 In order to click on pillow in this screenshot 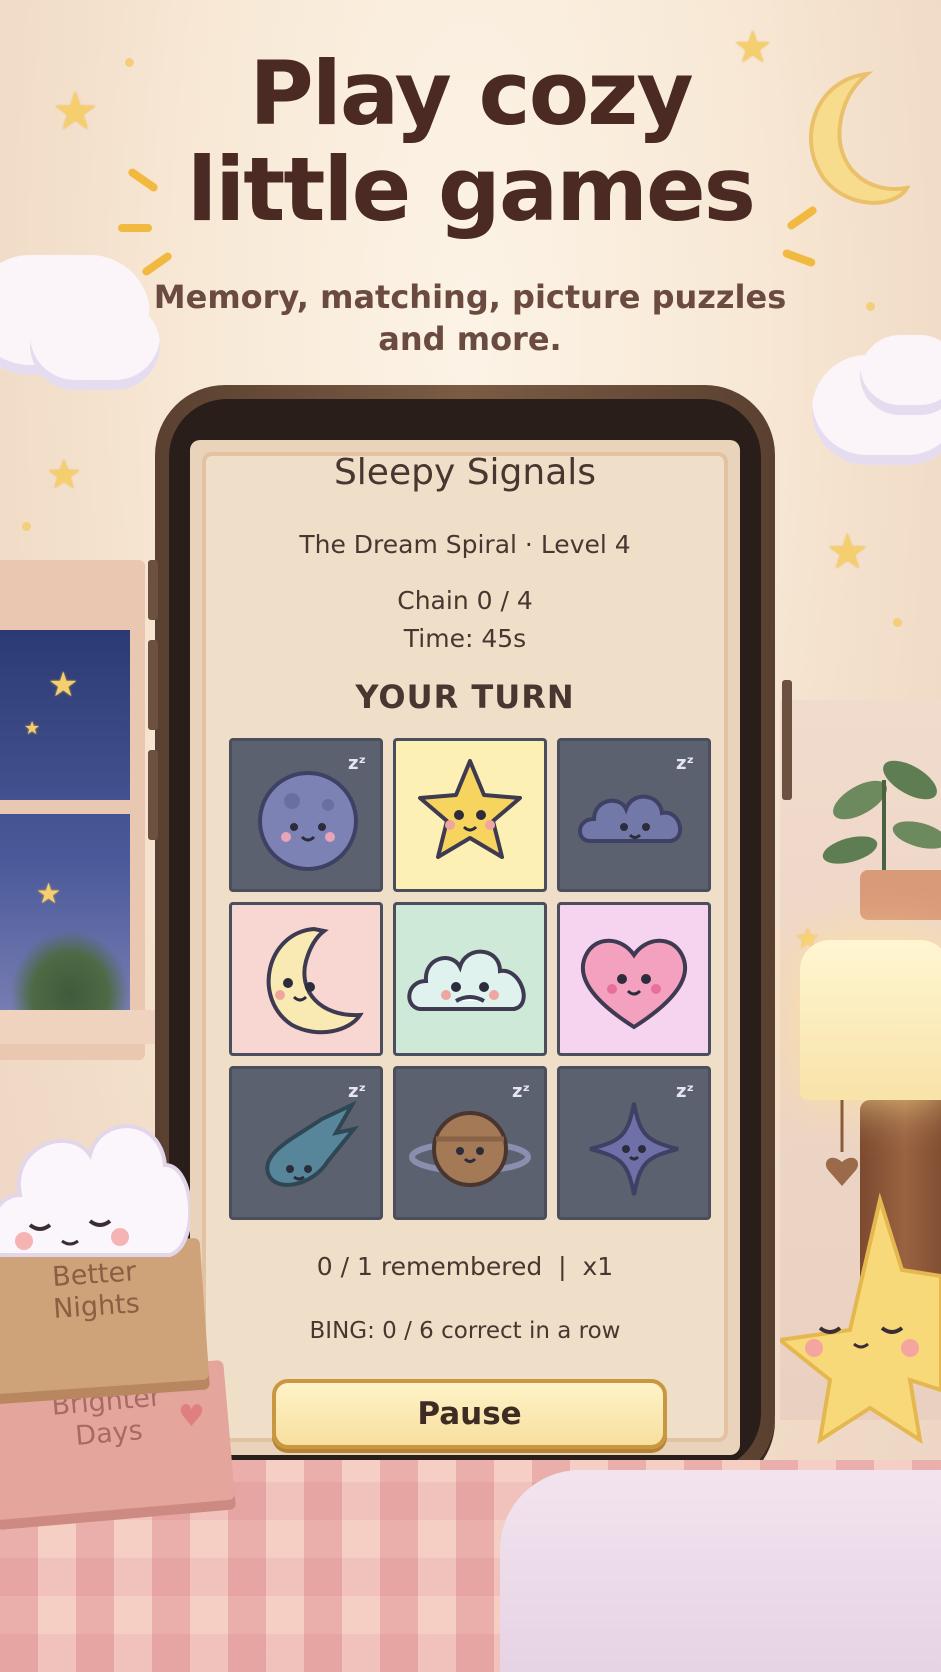, I will do `click(720, 1571)`.